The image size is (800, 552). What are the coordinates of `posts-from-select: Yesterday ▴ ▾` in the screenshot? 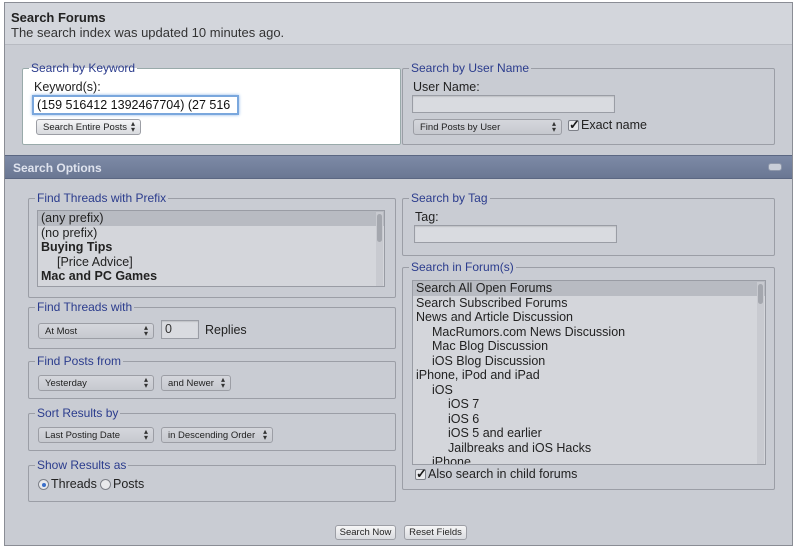 It's located at (96, 383).